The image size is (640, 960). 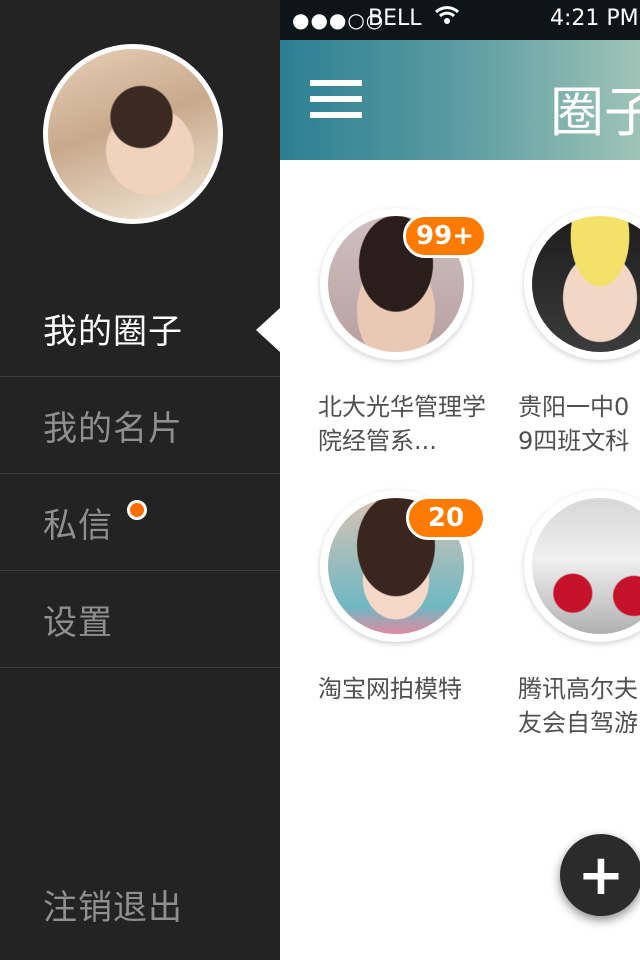 What do you see at coordinates (395, 18) in the screenshot?
I see `carrier-name: BELL` at bounding box center [395, 18].